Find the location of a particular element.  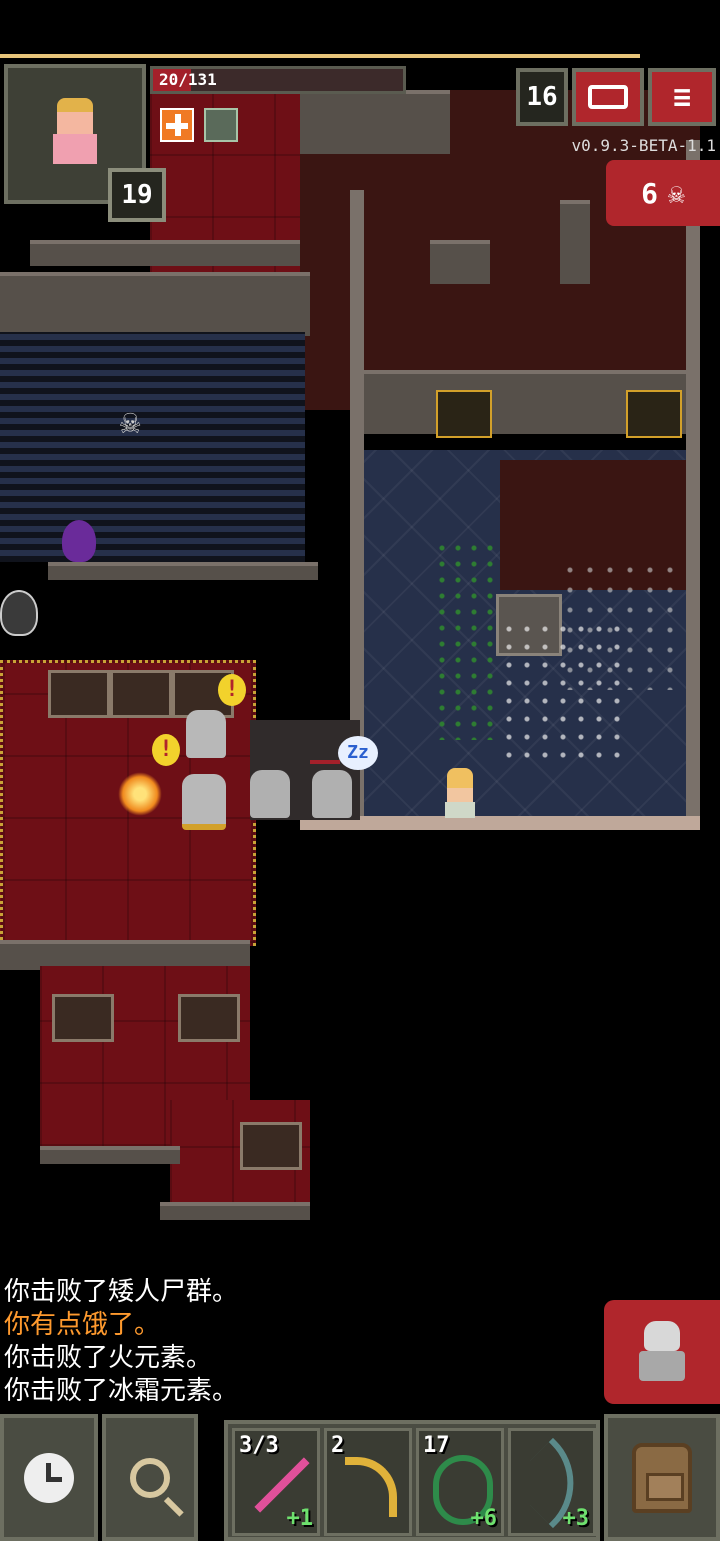

log-line: 你击败了矮人尸群。 is located at coordinates (121, 1292).